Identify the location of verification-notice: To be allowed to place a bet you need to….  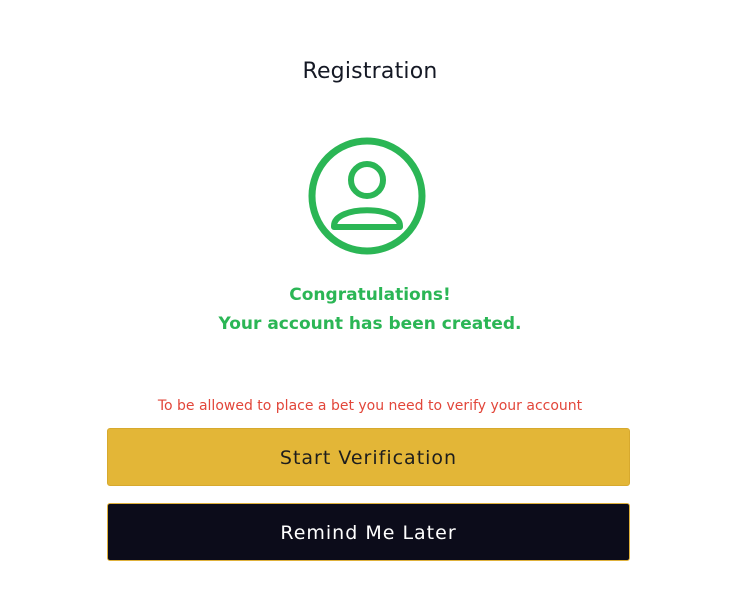
(370, 406).